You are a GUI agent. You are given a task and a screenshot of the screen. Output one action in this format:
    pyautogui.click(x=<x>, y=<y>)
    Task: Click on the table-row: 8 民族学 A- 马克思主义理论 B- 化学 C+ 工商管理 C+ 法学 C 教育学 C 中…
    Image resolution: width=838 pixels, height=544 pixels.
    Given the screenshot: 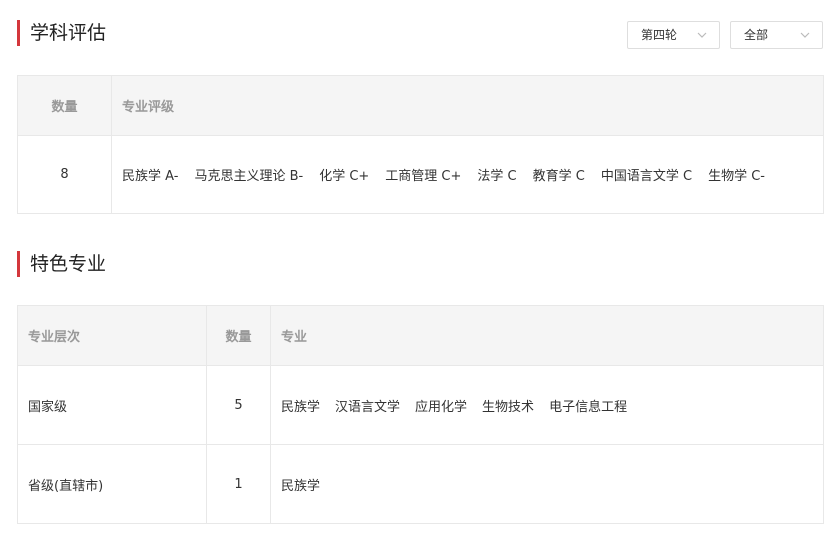 What is the action you would take?
    pyautogui.click(x=420, y=174)
    